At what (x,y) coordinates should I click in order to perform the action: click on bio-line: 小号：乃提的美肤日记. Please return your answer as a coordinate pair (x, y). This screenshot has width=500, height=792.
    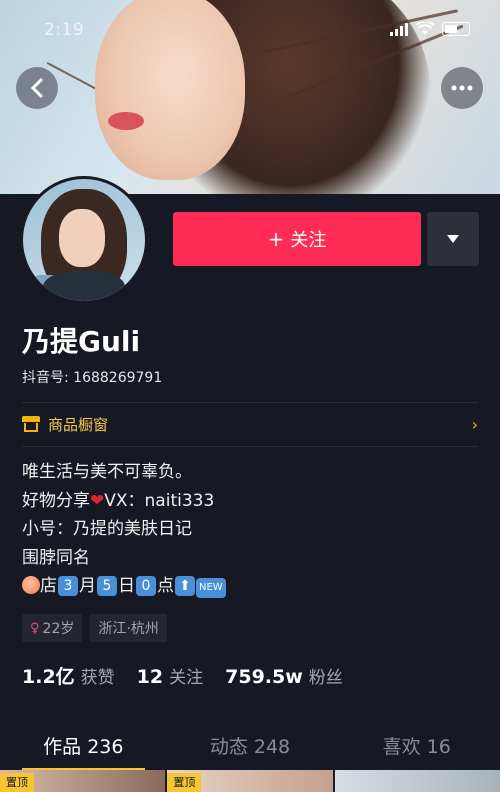
    Looking at the image, I should click on (107, 529).